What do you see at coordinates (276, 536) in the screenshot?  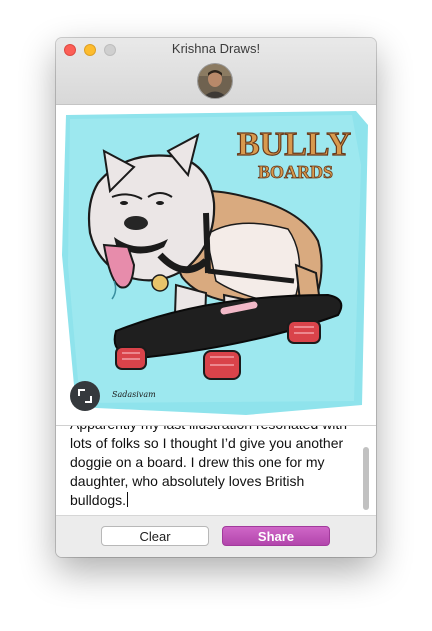 I see `share-button: Share` at bounding box center [276, 536].